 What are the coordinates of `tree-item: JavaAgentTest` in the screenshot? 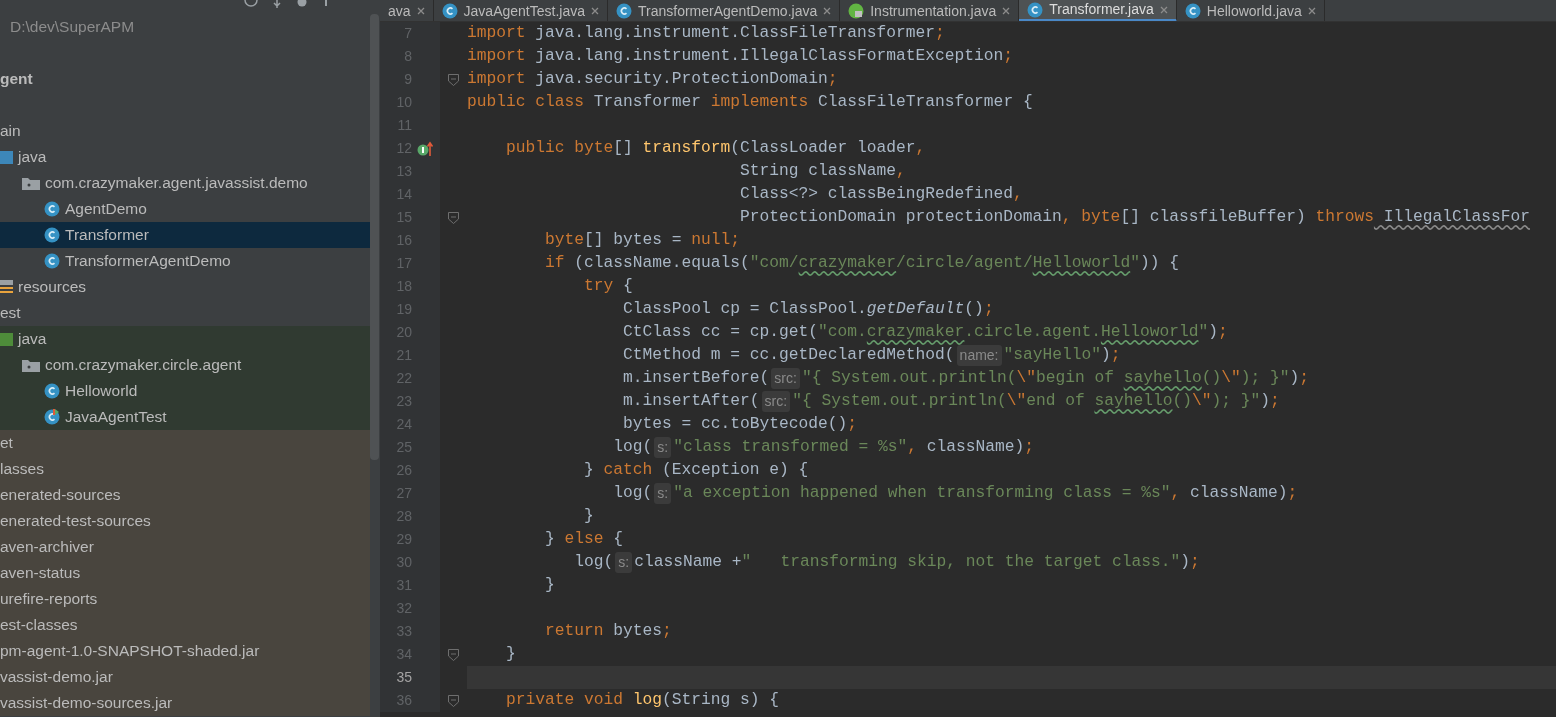 It's located at (185, 417).